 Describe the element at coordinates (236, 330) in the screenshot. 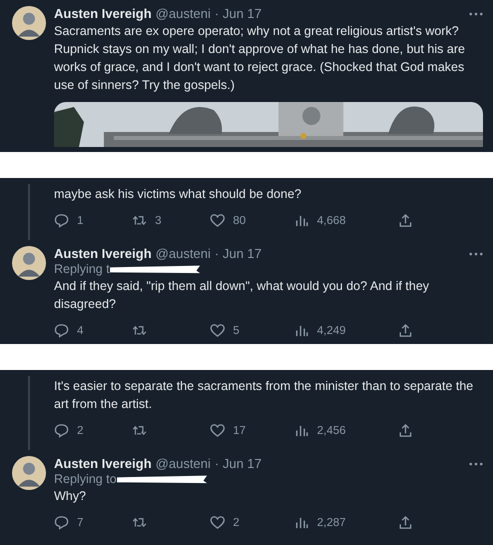

I see `action-count: 5` at that location.